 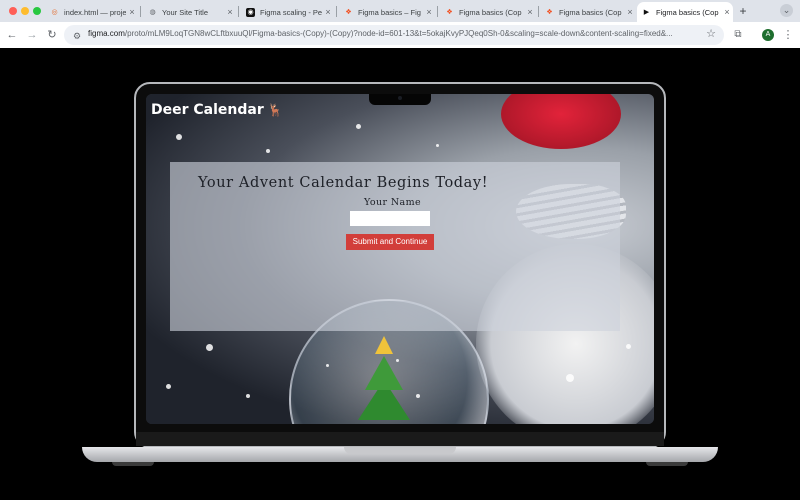 I want to click on tab-title: Your Site Title, so click(x=185, y=12).